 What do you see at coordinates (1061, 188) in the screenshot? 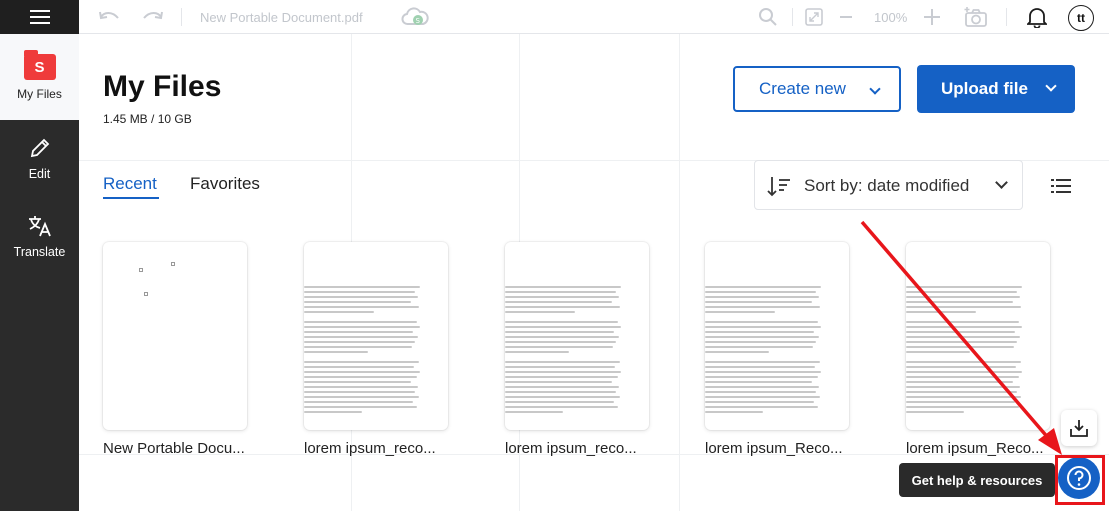
I see `list-view-button` at bounding box center [1061, 188].